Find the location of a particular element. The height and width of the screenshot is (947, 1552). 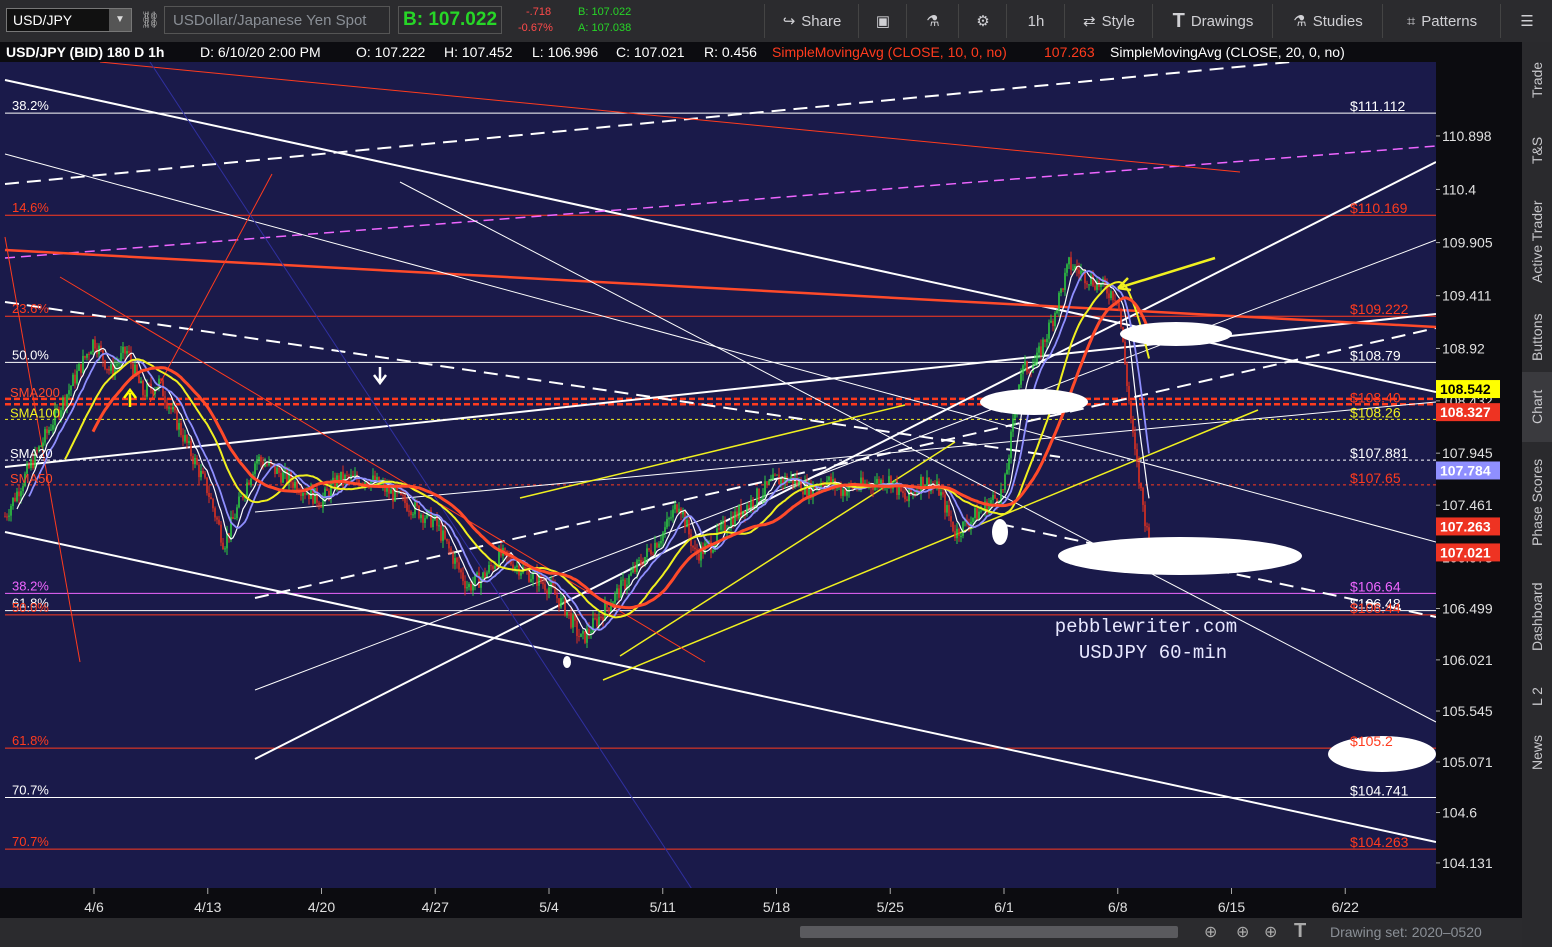

tab-trade: Trade is located at coordinates (1537, 80).